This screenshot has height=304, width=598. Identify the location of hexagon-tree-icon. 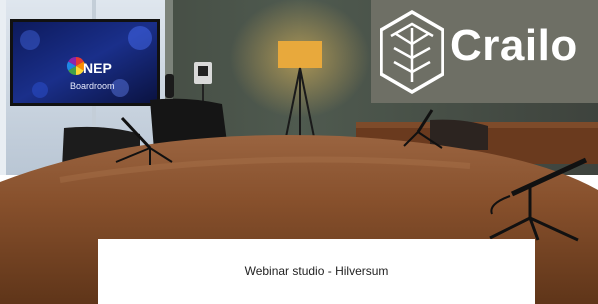
(412, 52).